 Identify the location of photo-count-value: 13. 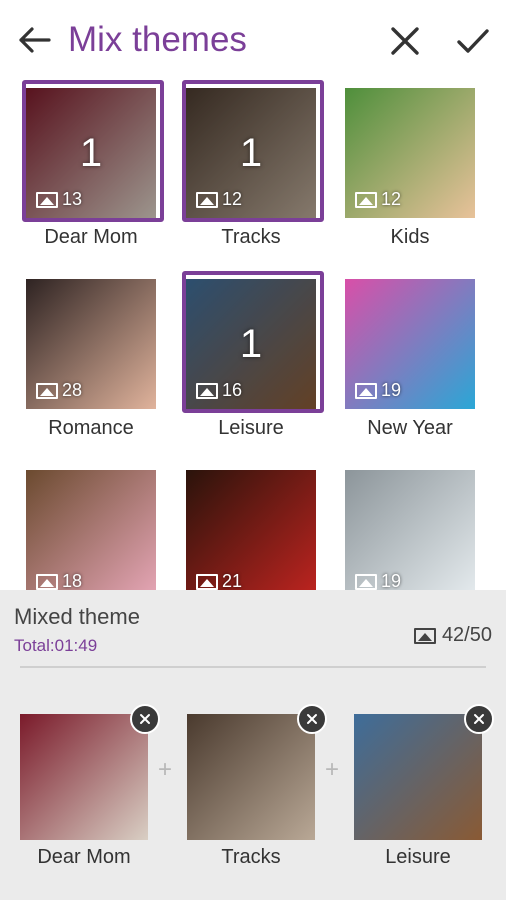
(72, 199).